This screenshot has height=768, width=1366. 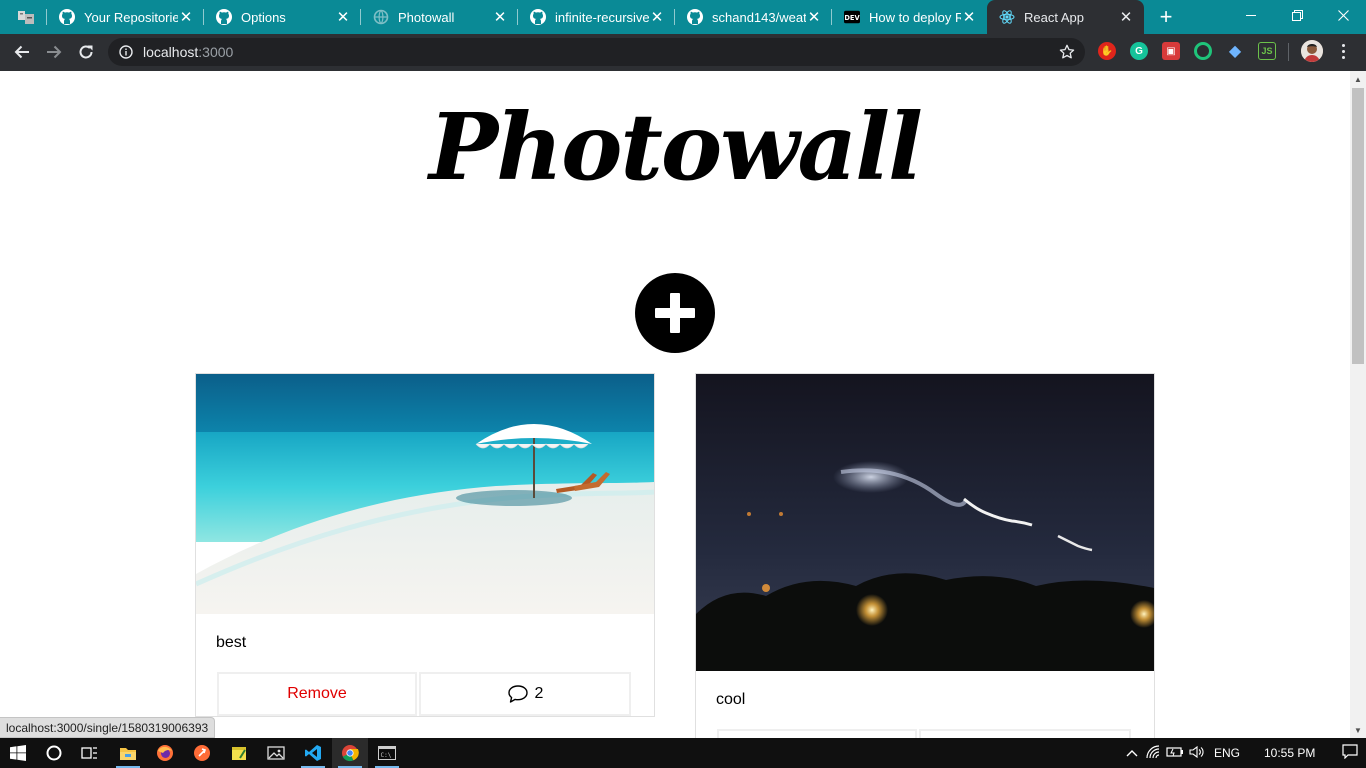 I want to click on beach-photo, so click(x=425, y=494).